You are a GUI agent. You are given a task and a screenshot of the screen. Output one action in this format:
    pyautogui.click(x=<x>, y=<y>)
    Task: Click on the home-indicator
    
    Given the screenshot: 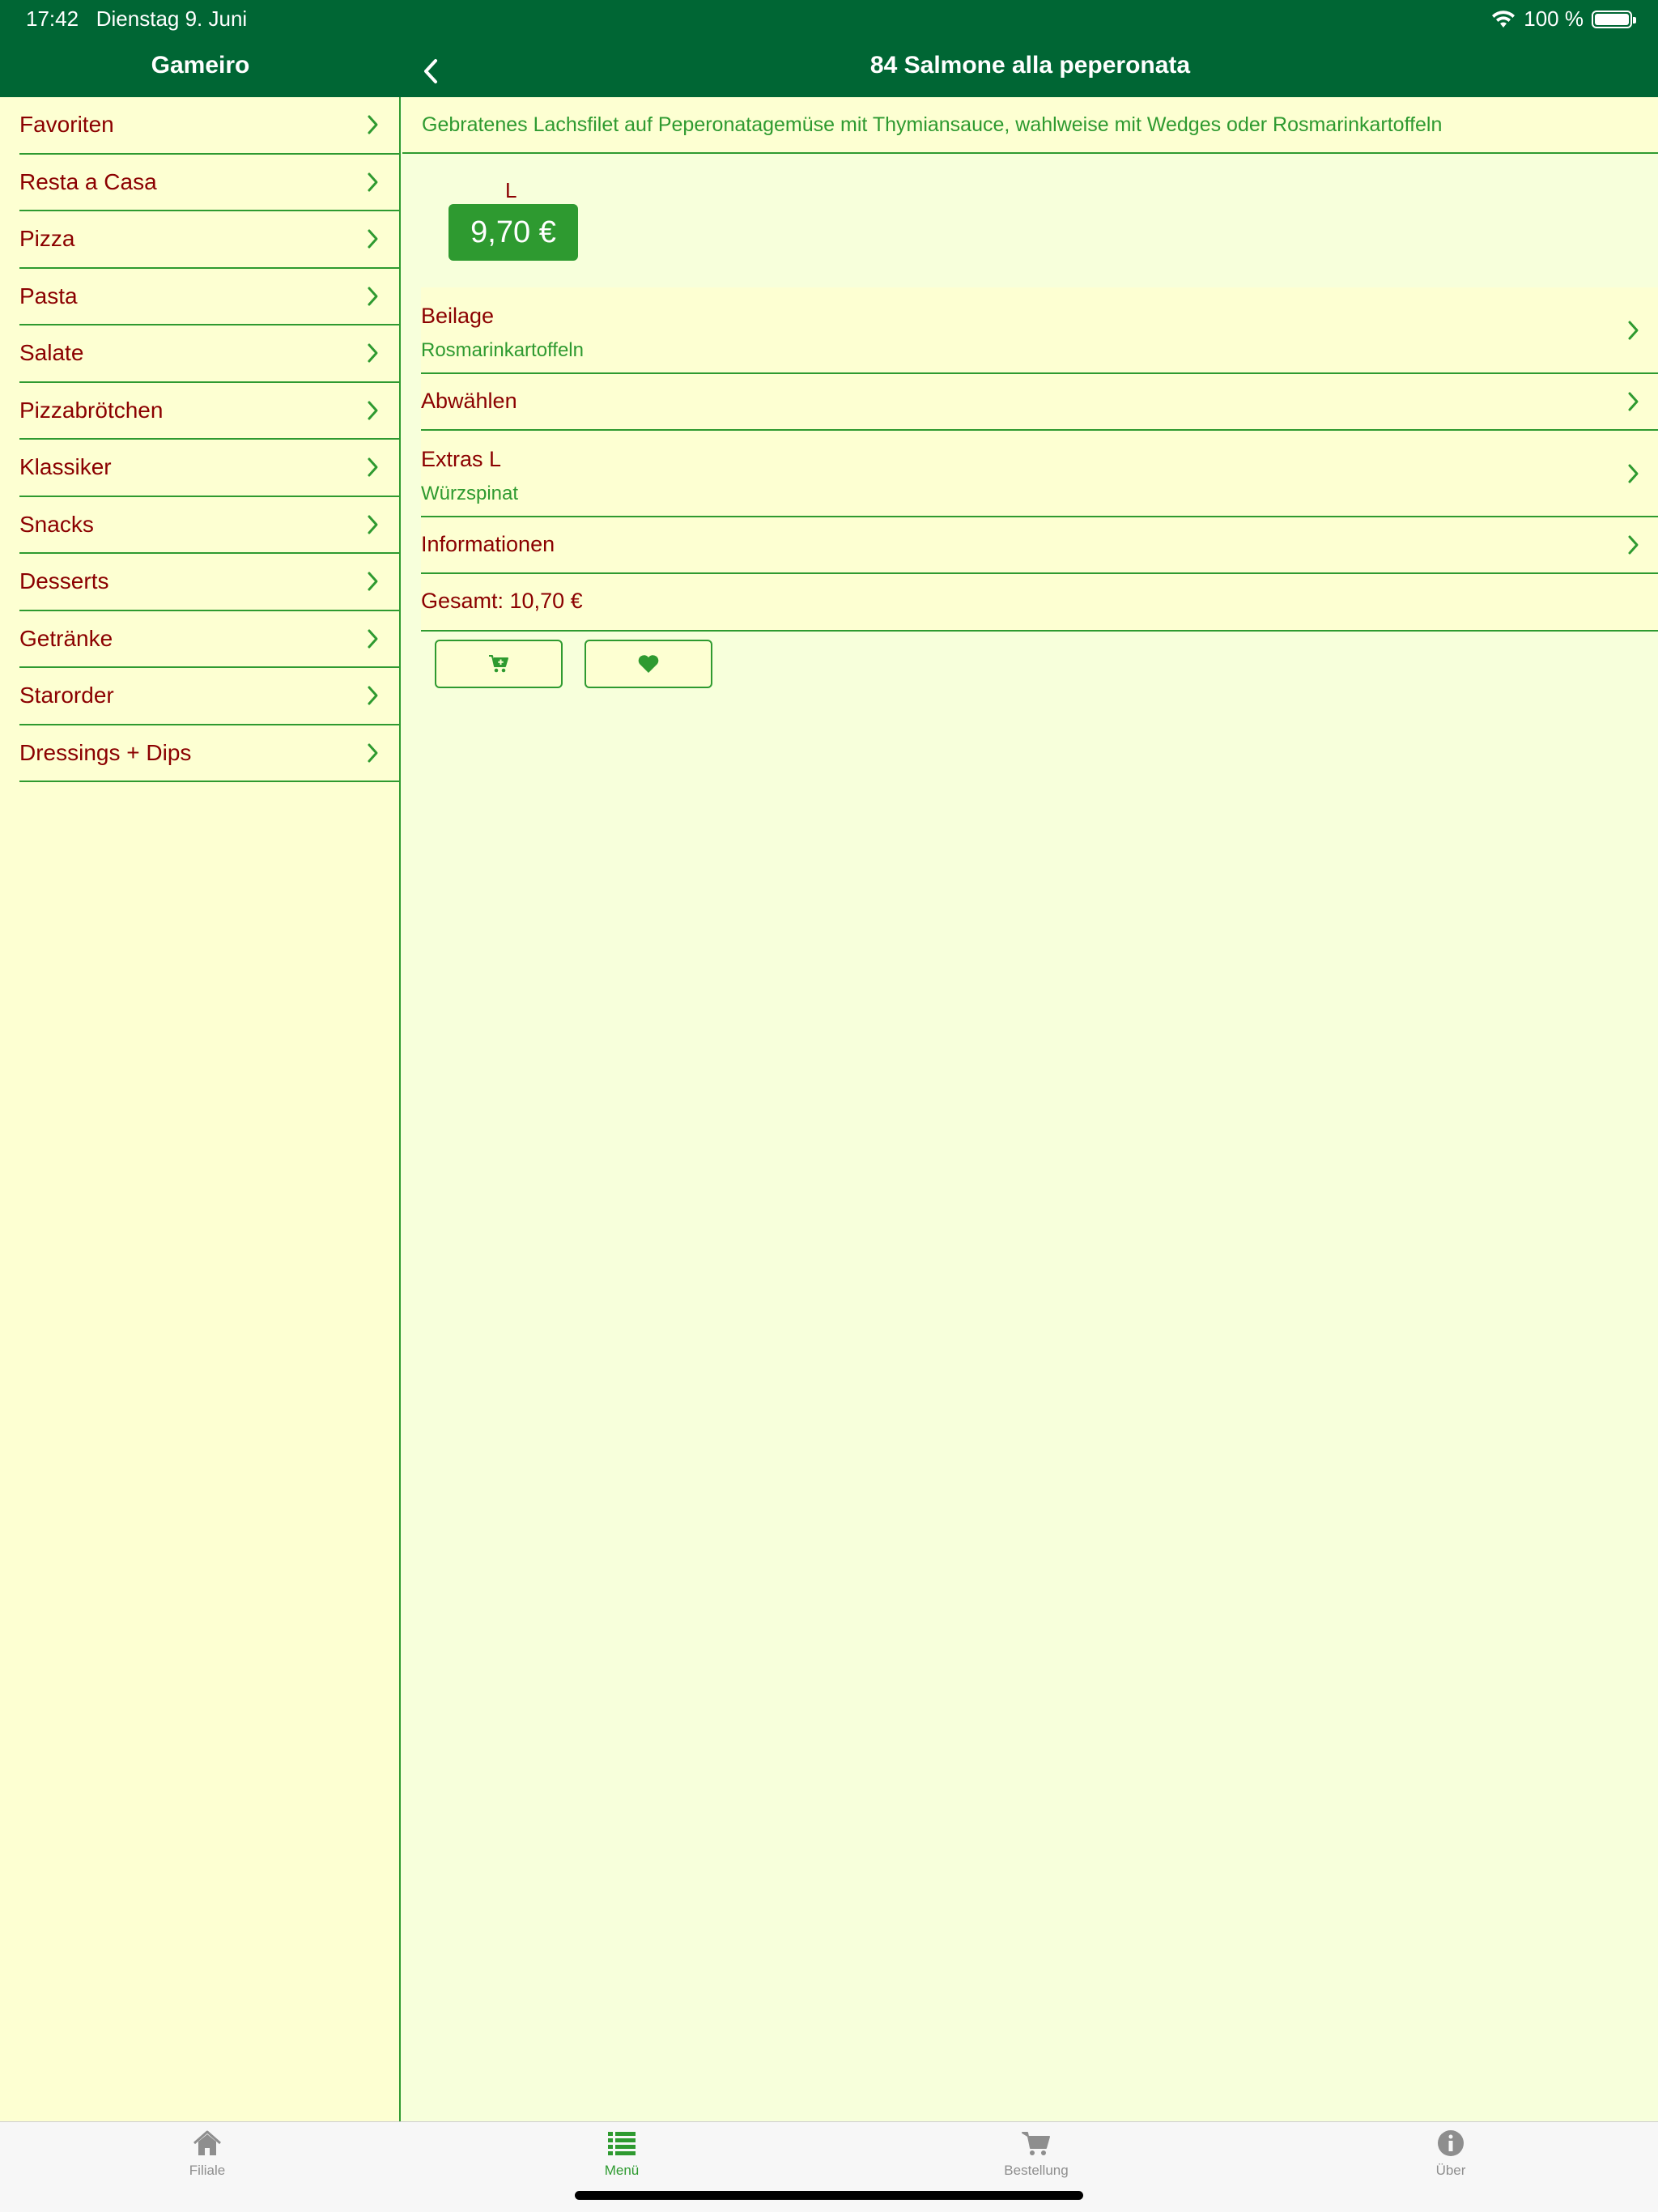 What is the action you would take?
    pyautogui.click(x=829, y=2196)
    